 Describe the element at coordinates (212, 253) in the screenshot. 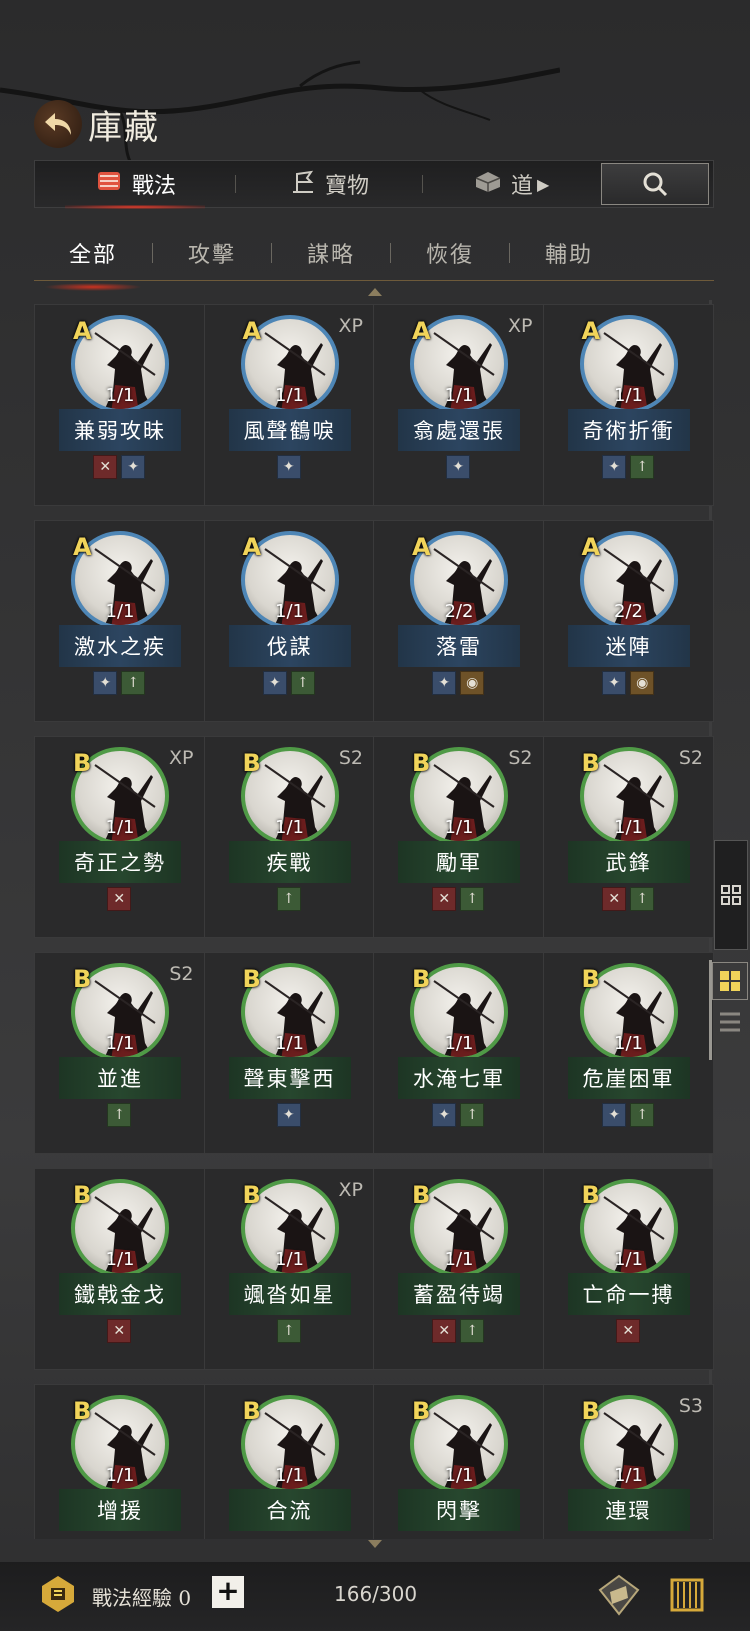

I see `filter-tab-attack: 攻擊` at that location.